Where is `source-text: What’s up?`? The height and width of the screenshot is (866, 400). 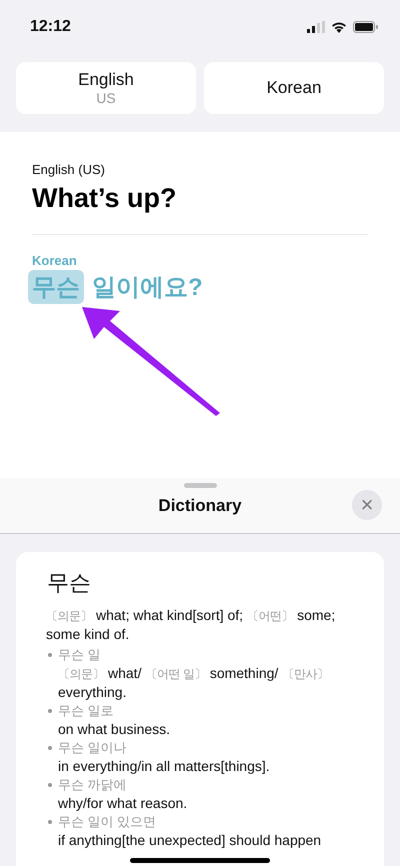
source-text: What’s up? is located at coordinates (105, 198).